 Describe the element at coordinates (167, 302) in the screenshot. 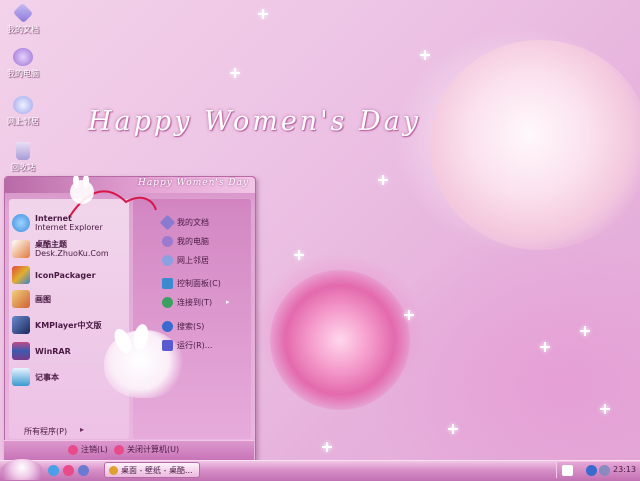

I see `connect-to-icon` at that location.